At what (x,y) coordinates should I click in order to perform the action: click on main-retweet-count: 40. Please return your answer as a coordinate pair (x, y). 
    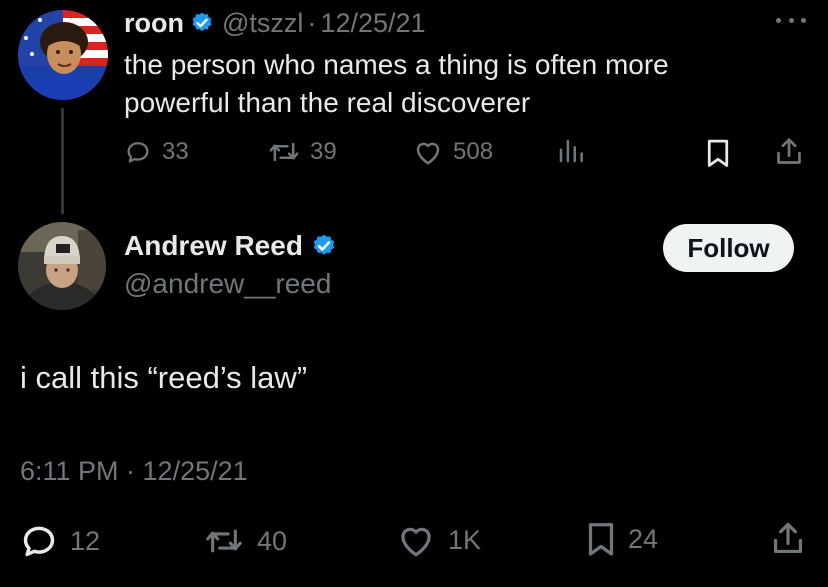
    Looking at the image, I should click on (272, 540).